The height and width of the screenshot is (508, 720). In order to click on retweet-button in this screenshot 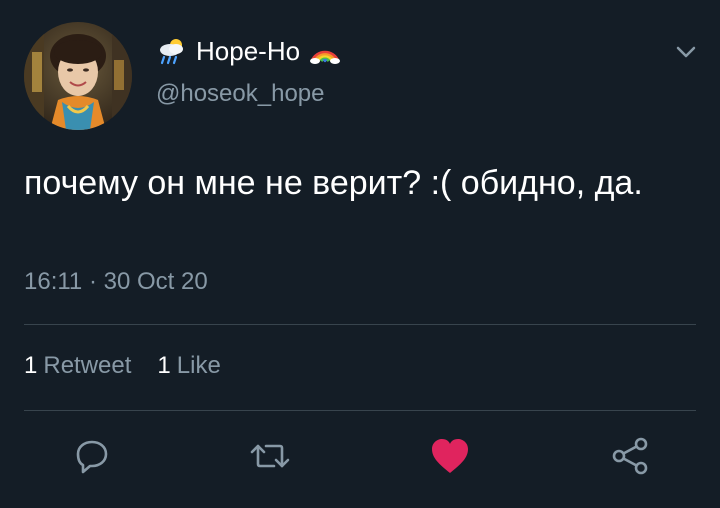, I will do `click(270, 458)`.